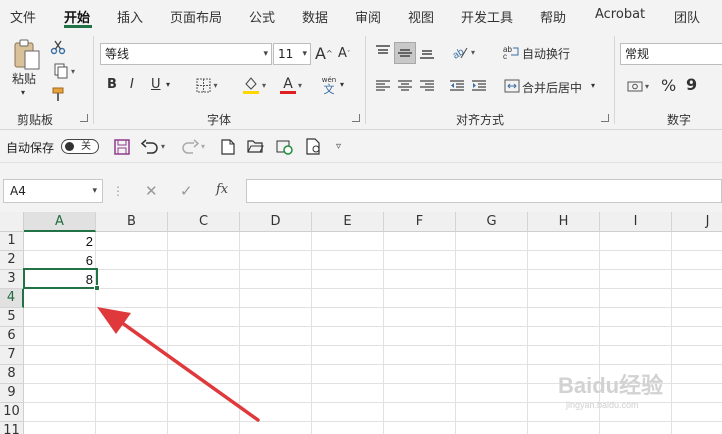 This screenshot has height=434, width=722. Describe the element at coordinates (602, 405) in the screenshot. I see `watermark-sub: jingyan.baidu.com` at that location.